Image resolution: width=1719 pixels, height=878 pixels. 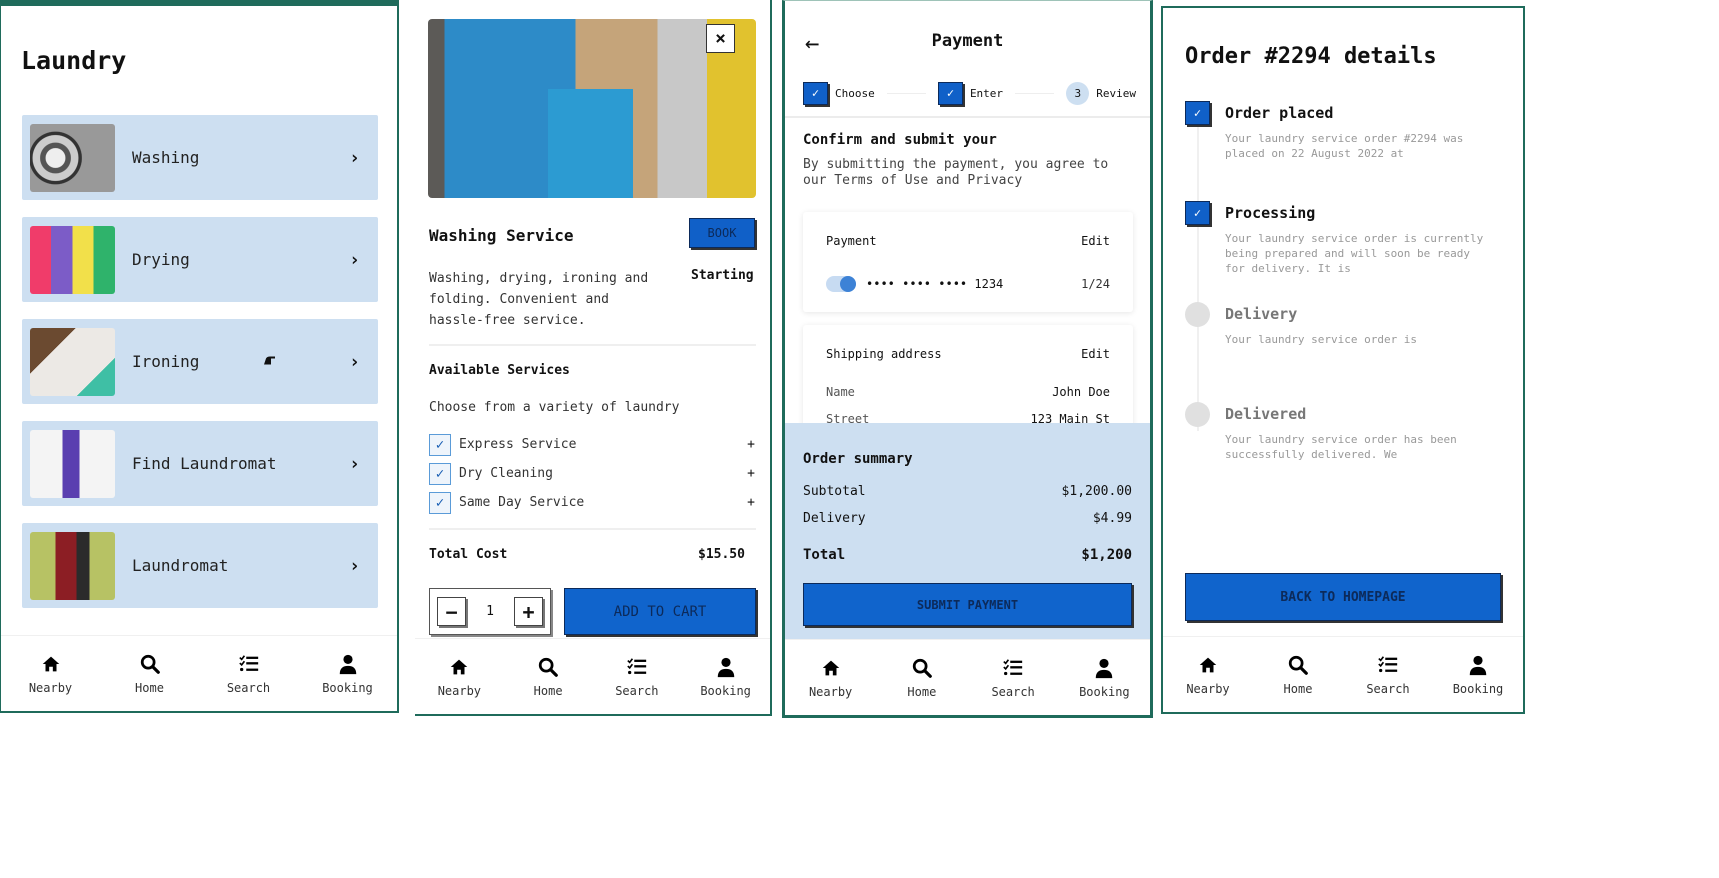 I want to click on person-icon, so click(x=1104, y=668).